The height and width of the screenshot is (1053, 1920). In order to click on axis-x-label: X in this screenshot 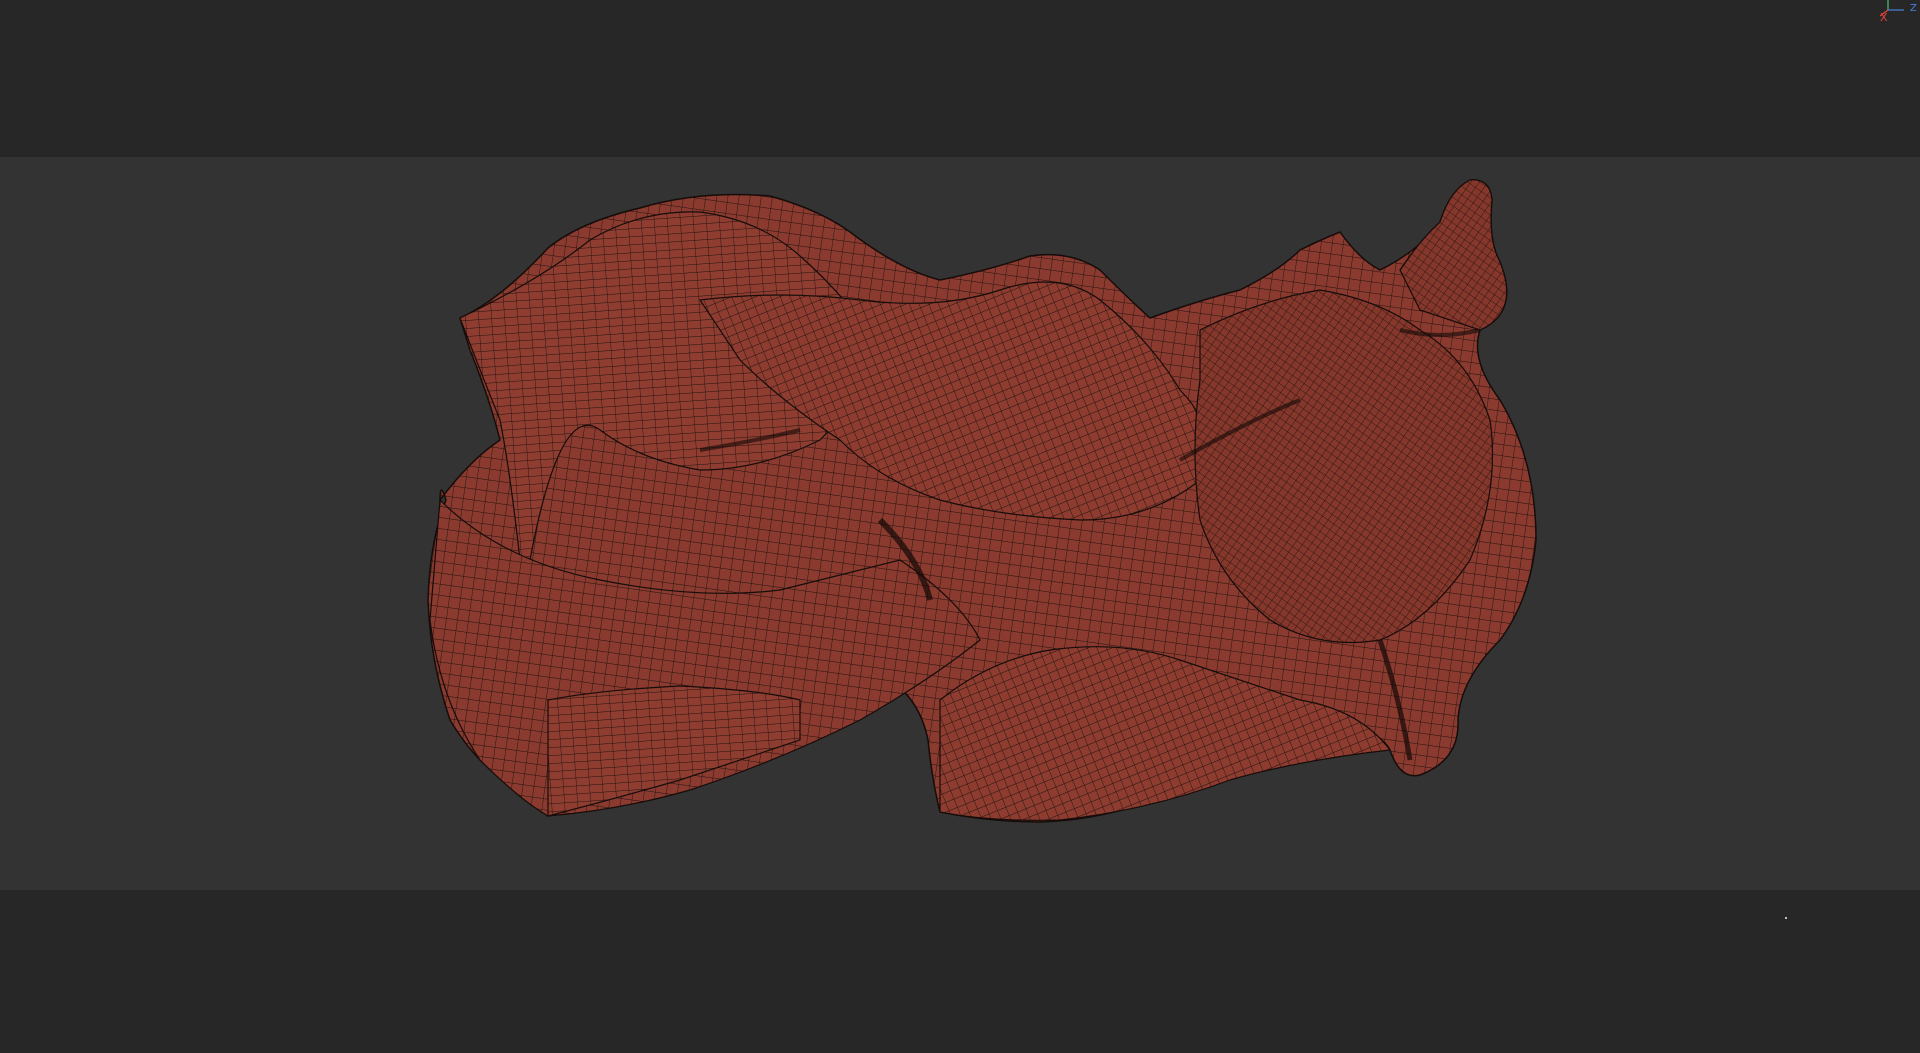, I will do `click(1884, 17)`.